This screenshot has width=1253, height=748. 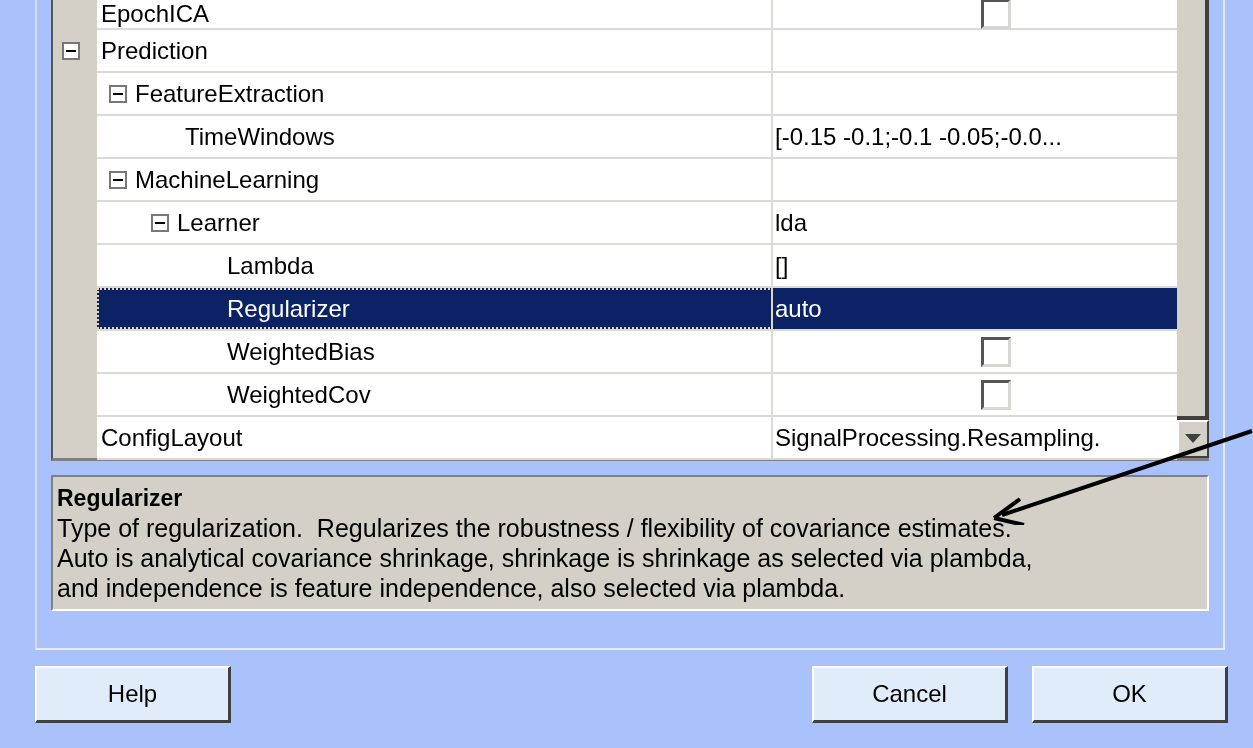 I want to click on description-title: Regularizer, so click(x=120, y=498).